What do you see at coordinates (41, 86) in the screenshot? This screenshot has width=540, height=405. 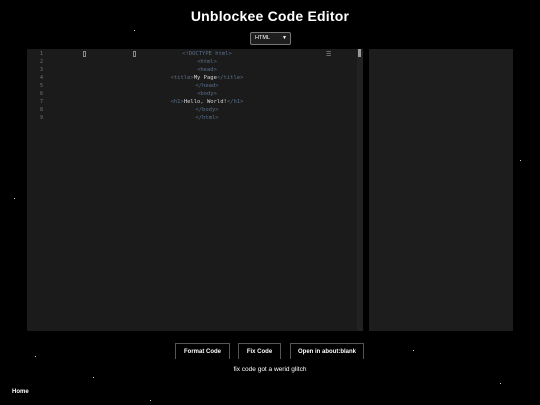 I see `line-number: 5` at bounding box center [41, 86].